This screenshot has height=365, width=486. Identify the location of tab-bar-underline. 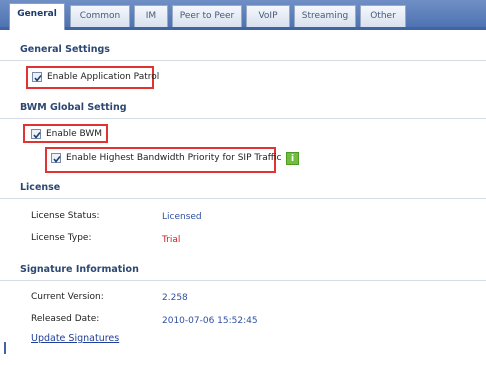
(243, 28).